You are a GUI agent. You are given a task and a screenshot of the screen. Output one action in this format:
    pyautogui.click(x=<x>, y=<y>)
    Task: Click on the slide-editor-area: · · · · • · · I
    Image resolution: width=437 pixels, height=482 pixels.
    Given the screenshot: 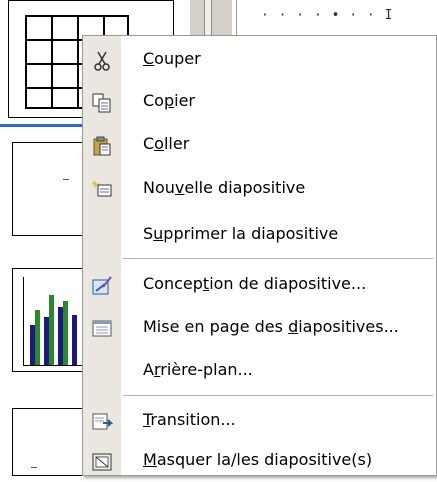 What is the action you would take?
    pyautogui.click(x=336, y=20)
    